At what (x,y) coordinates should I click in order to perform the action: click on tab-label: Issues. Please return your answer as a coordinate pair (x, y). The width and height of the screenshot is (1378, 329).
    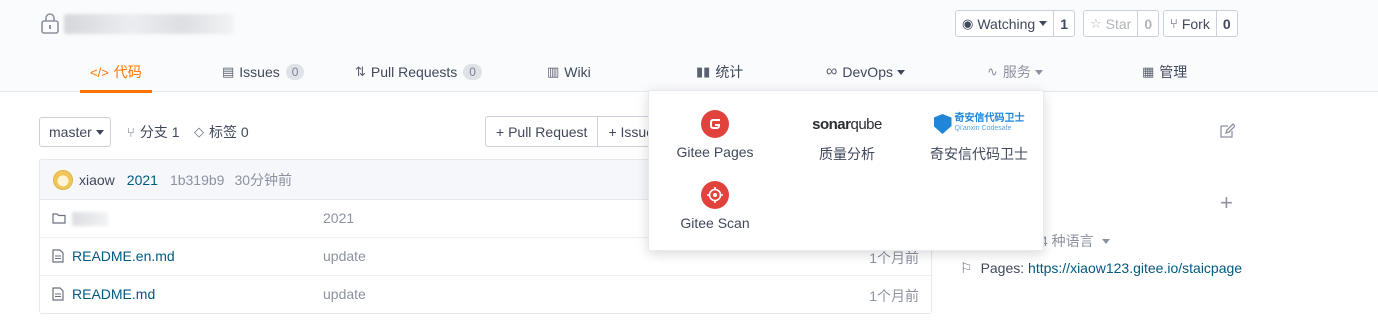
    Looking at the image, I should click on (259, 72).